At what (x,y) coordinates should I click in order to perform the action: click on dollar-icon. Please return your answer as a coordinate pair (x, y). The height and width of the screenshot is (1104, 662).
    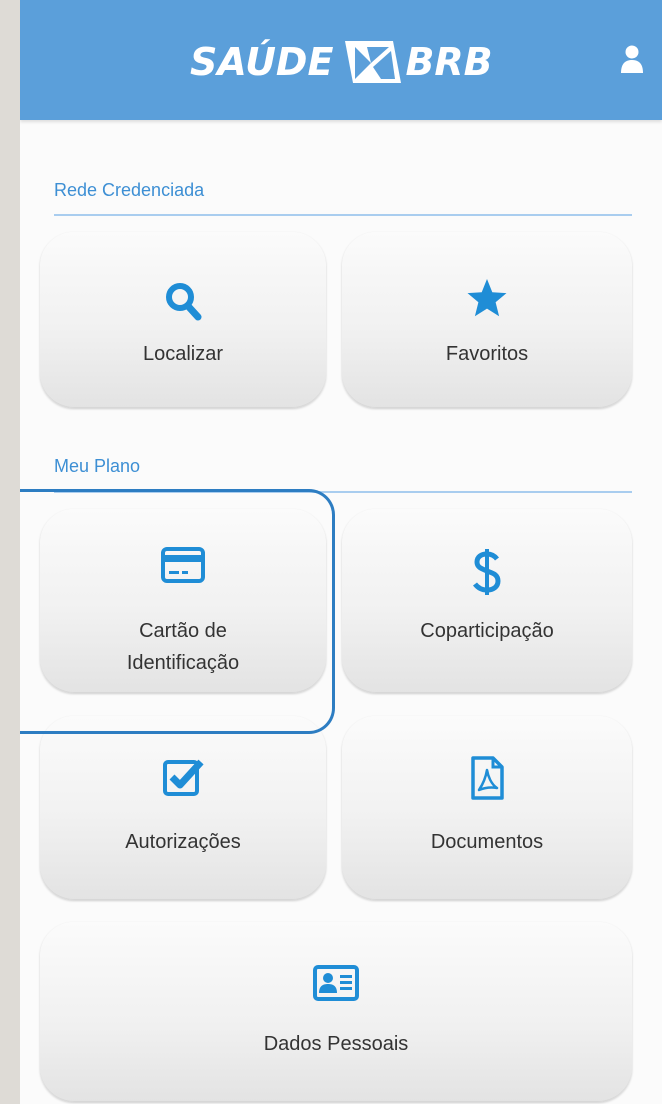
    Looking at the image, I should click on (487, 572).